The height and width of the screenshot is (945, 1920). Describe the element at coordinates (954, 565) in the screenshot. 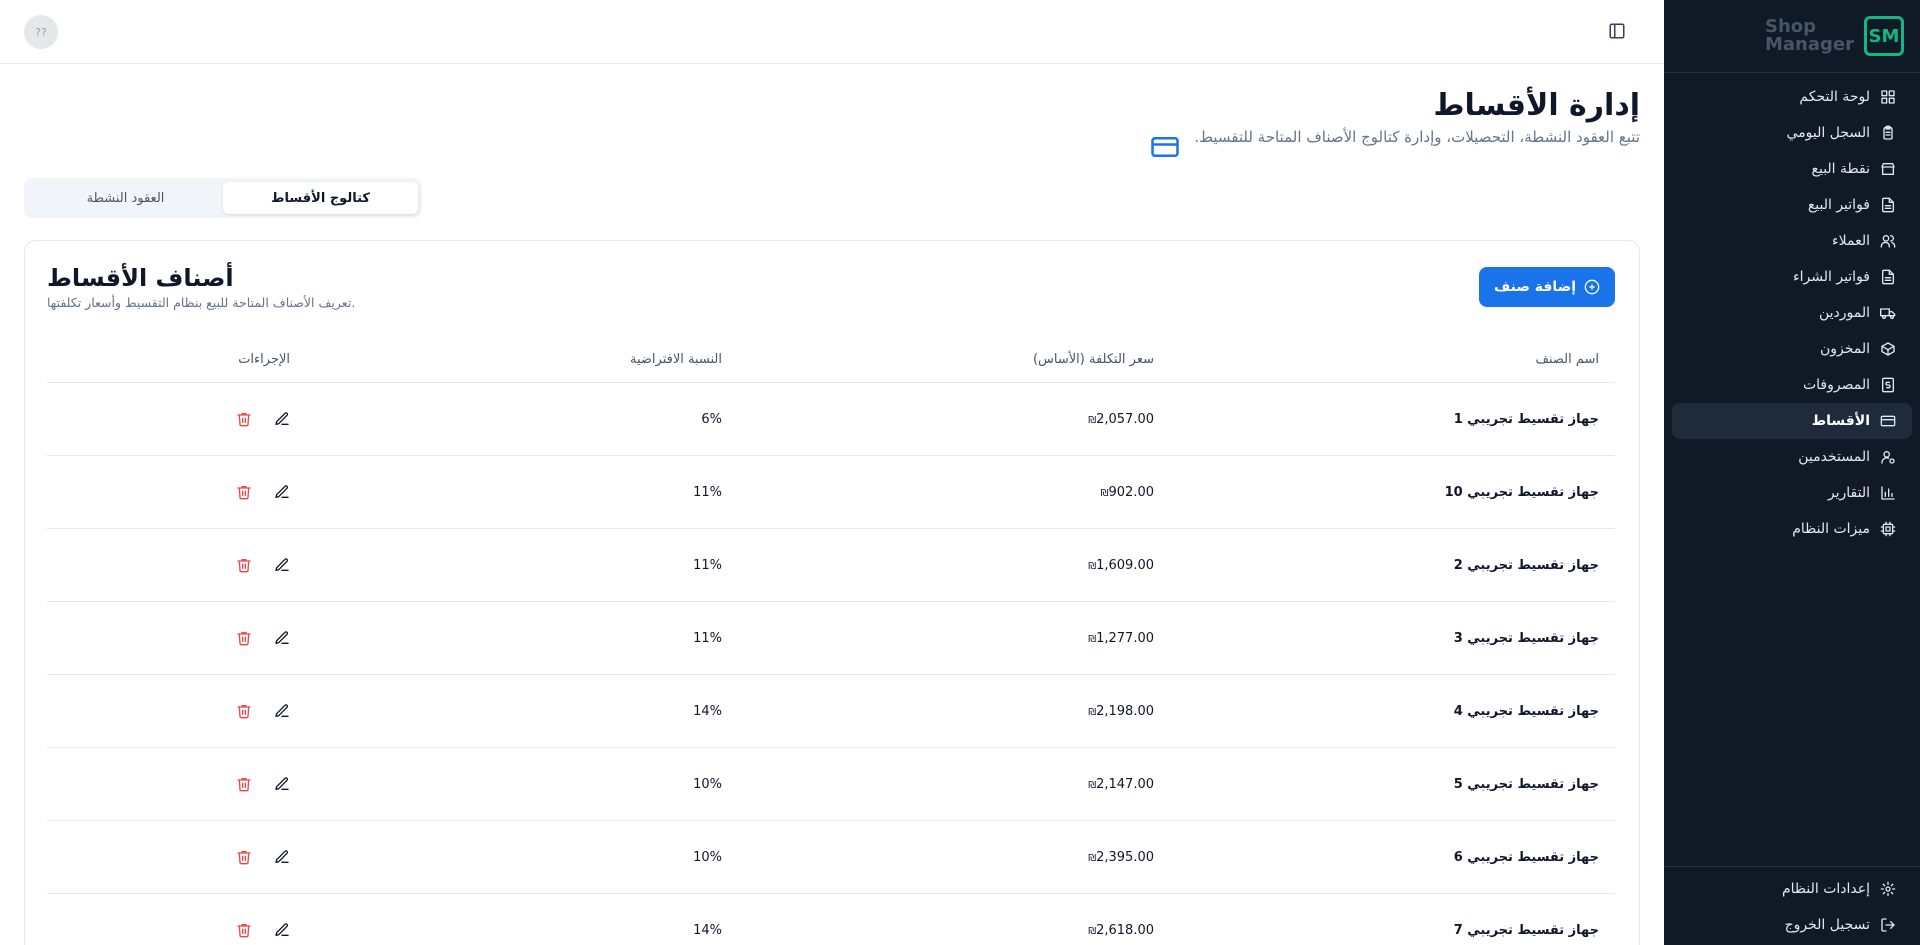

I see `item-cost: ₪1,609.00` at that location.